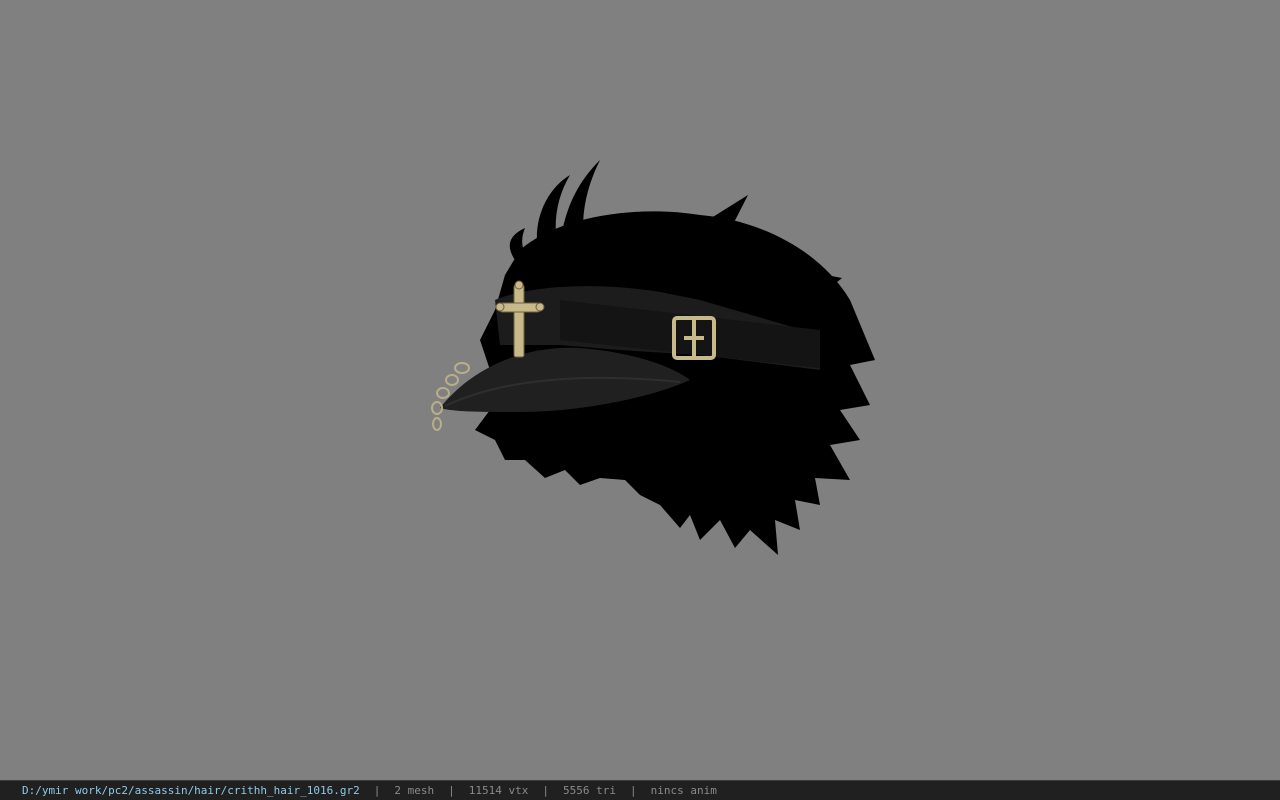 The width and height of the screenshot is (1280, 800). Describe the element at coordinates (498, 790) in the screenshot. I see `vertex-count: 11514 vtx` at that location.